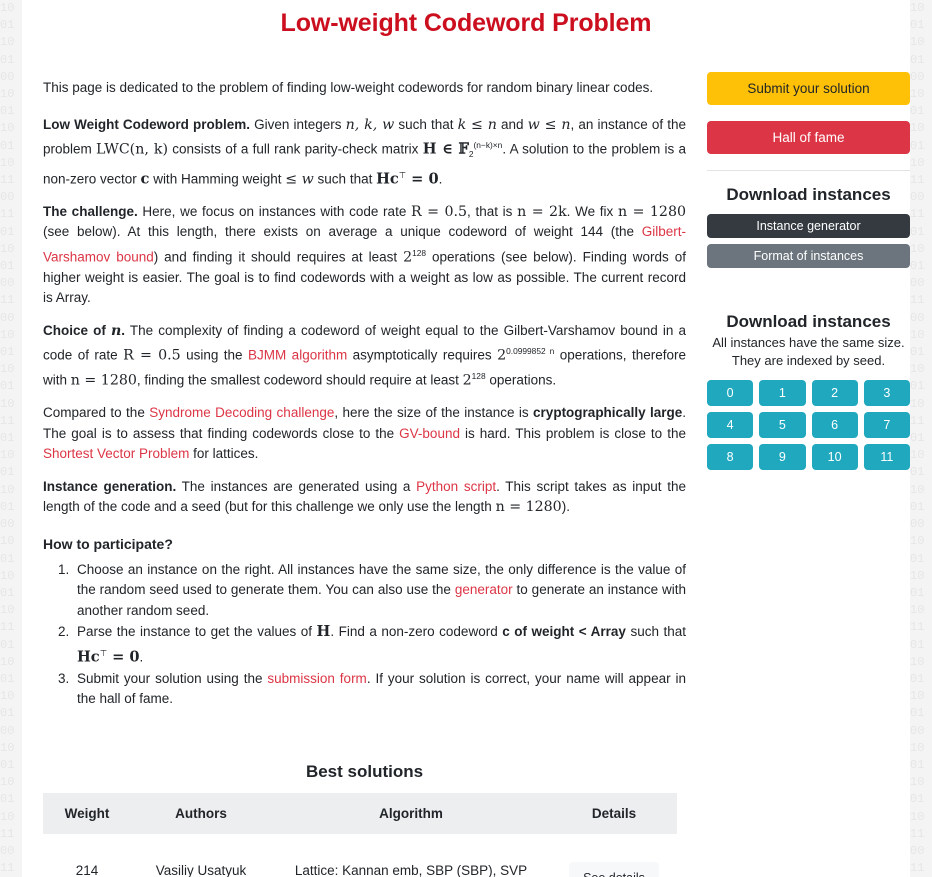 The height and width of the screenshot is (877, 932). Describe the element at coordinates (782, 457) in the screenshot. I see `instance-seed-button-9: 9` at that location.